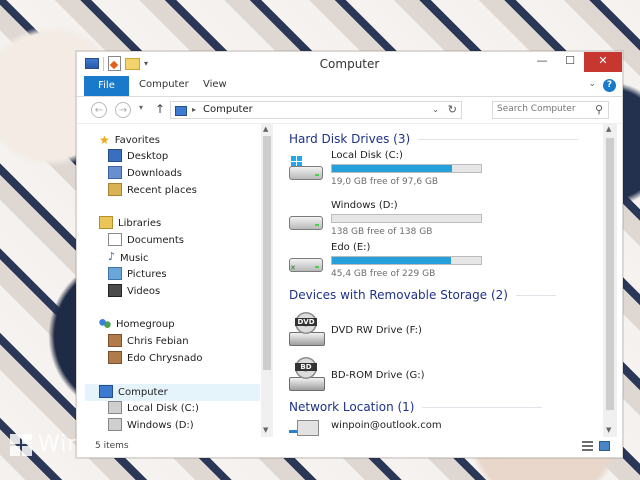 Image resolution: width=640 pixels, height=480 pixels. I want to click on nav-documents: Documents, so click(146, 241).